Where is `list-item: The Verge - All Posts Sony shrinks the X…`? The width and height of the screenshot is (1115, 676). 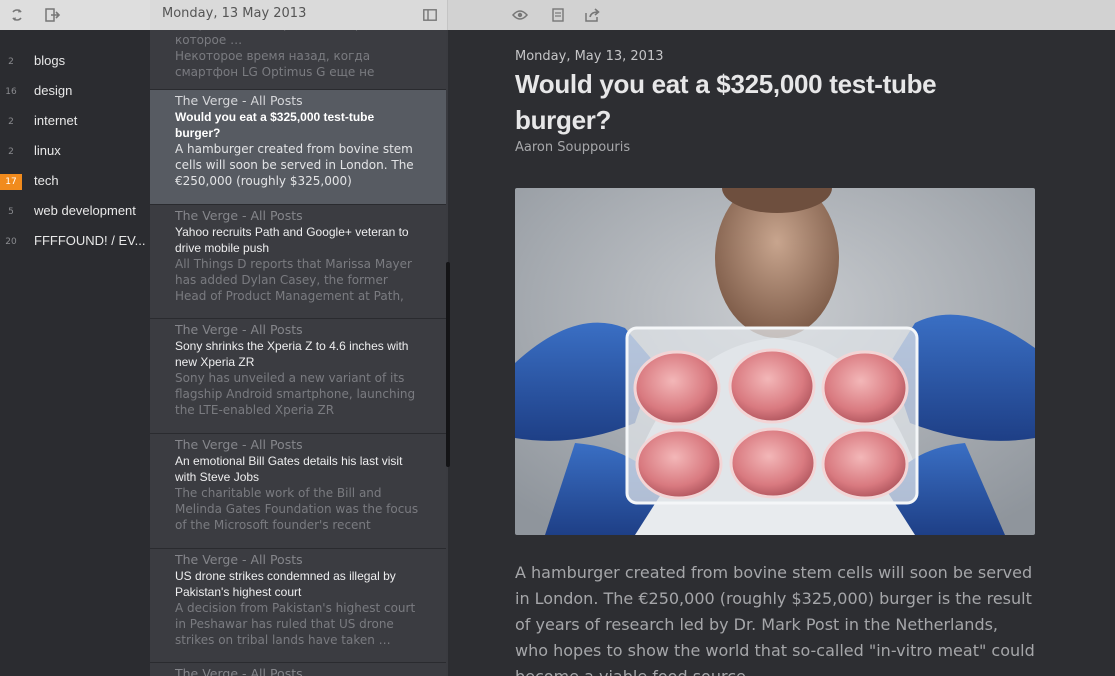 list-item: The Verge - All Posts Sony shrinks the X… is located at coordinates (298, 376).